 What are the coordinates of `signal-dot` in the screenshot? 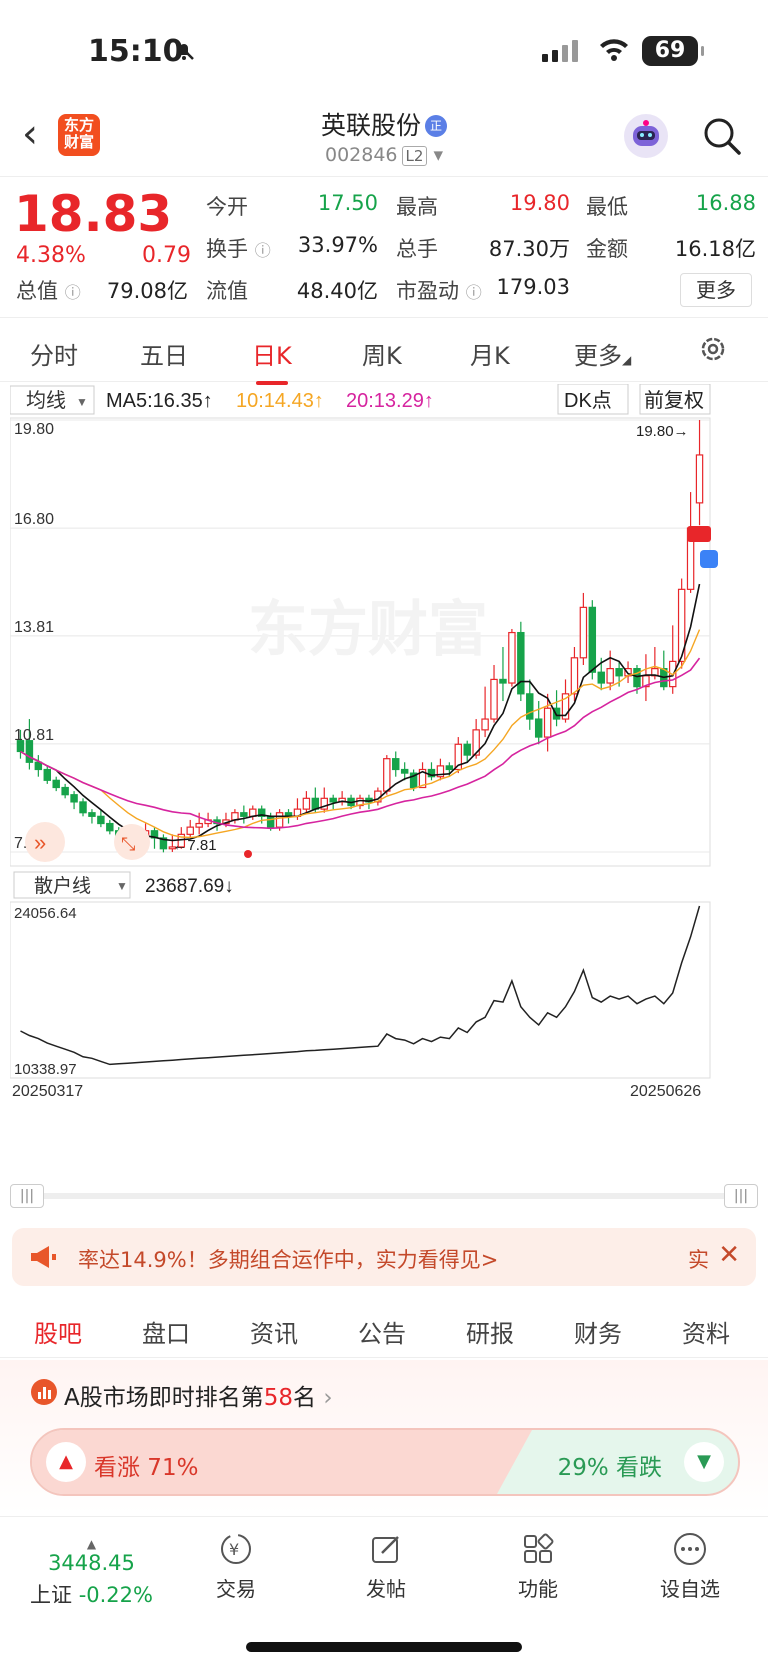 It's located at (248, 854).